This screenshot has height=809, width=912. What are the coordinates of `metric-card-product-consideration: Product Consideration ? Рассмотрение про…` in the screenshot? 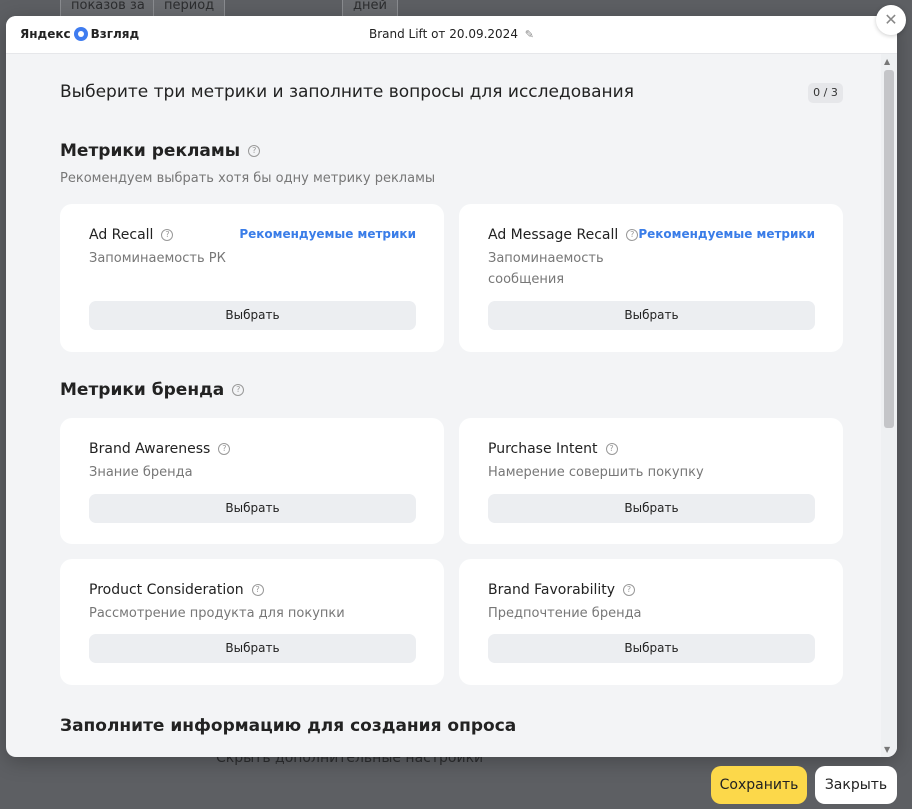 It's located at (252, 622).